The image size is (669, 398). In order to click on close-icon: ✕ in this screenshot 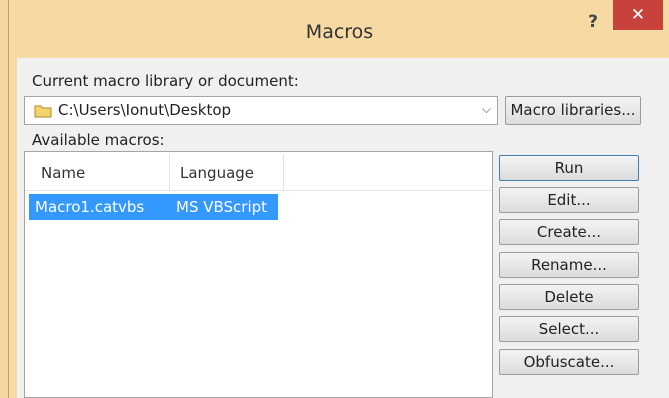, I will do `click(638, 15)`.